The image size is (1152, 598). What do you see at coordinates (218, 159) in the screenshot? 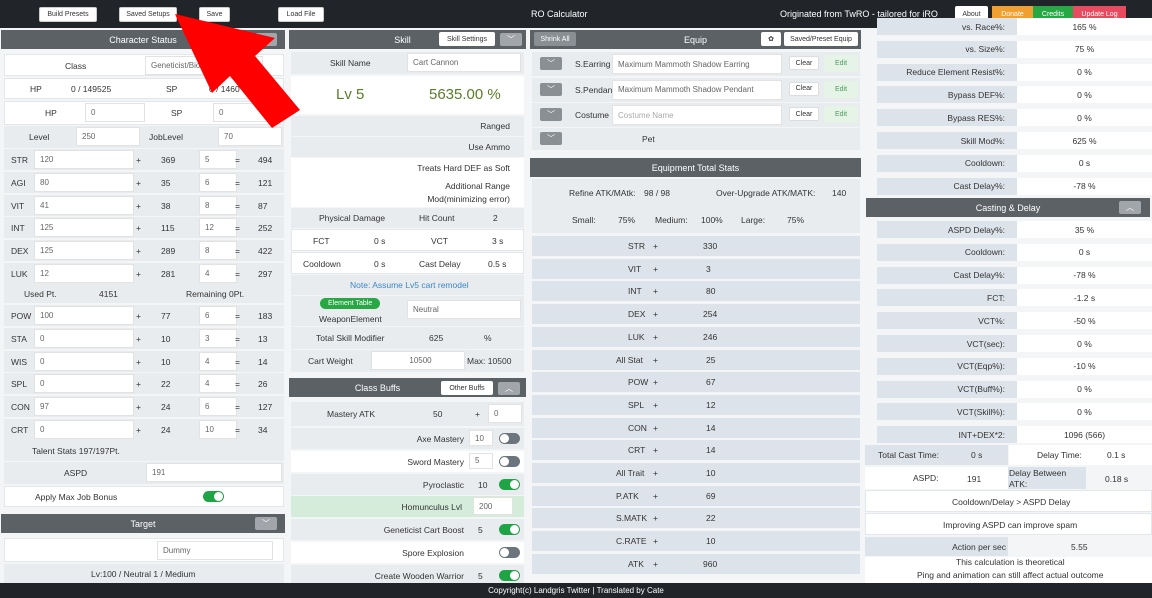
I see `stat-job-bonus: 5` at bounding box center [218, 159].